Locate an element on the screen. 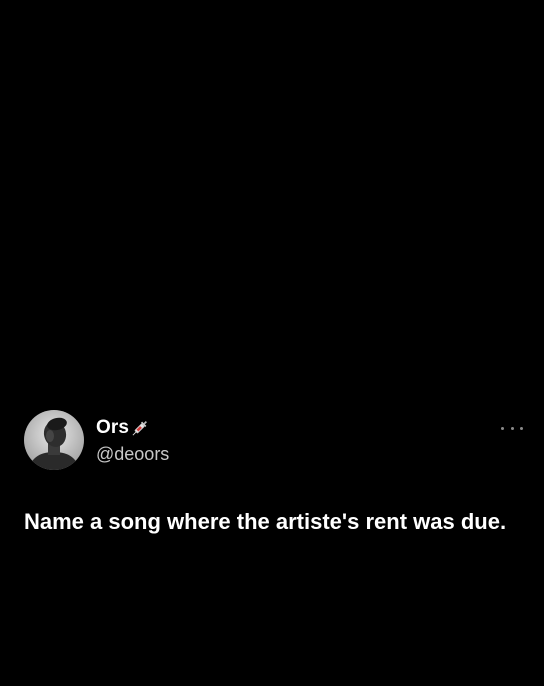 The image size is (544, 686). avatar is located at coordinates (54, 440).